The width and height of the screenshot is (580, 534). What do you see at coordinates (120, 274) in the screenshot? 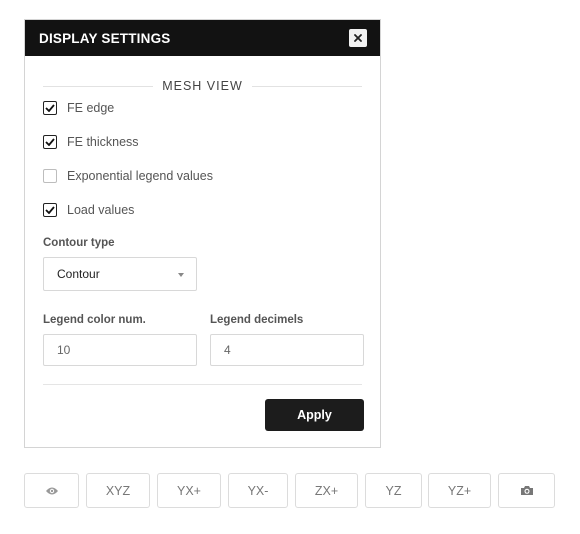
I see `contour-type-select: Contour` at bounding box center [120, 274].